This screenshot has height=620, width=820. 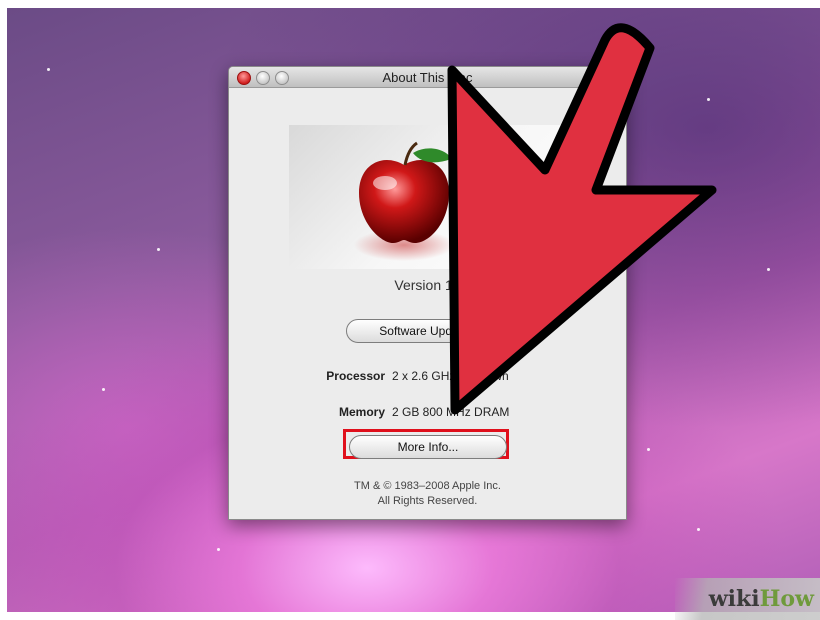 What do you see at coordinates (361, 412) in the screenshot?
I see `memory-label: Memory` at bounding box center [361, 412].